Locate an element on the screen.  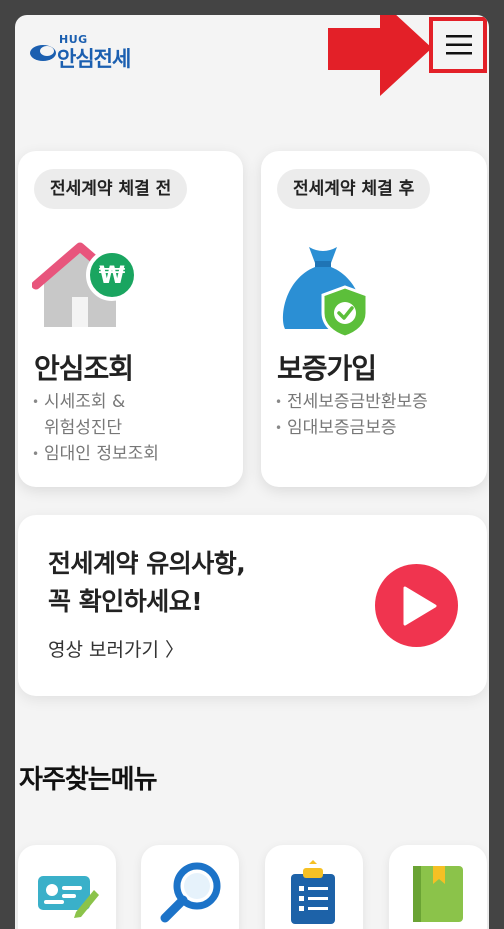
house-won-icon: ₩ is located at coordinates (85, 284).